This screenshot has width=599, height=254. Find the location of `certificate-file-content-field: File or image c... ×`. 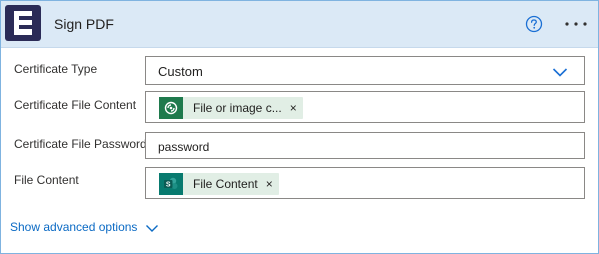

certificate-file-content-field: File or image c... × is located at coordinates (365, 107).